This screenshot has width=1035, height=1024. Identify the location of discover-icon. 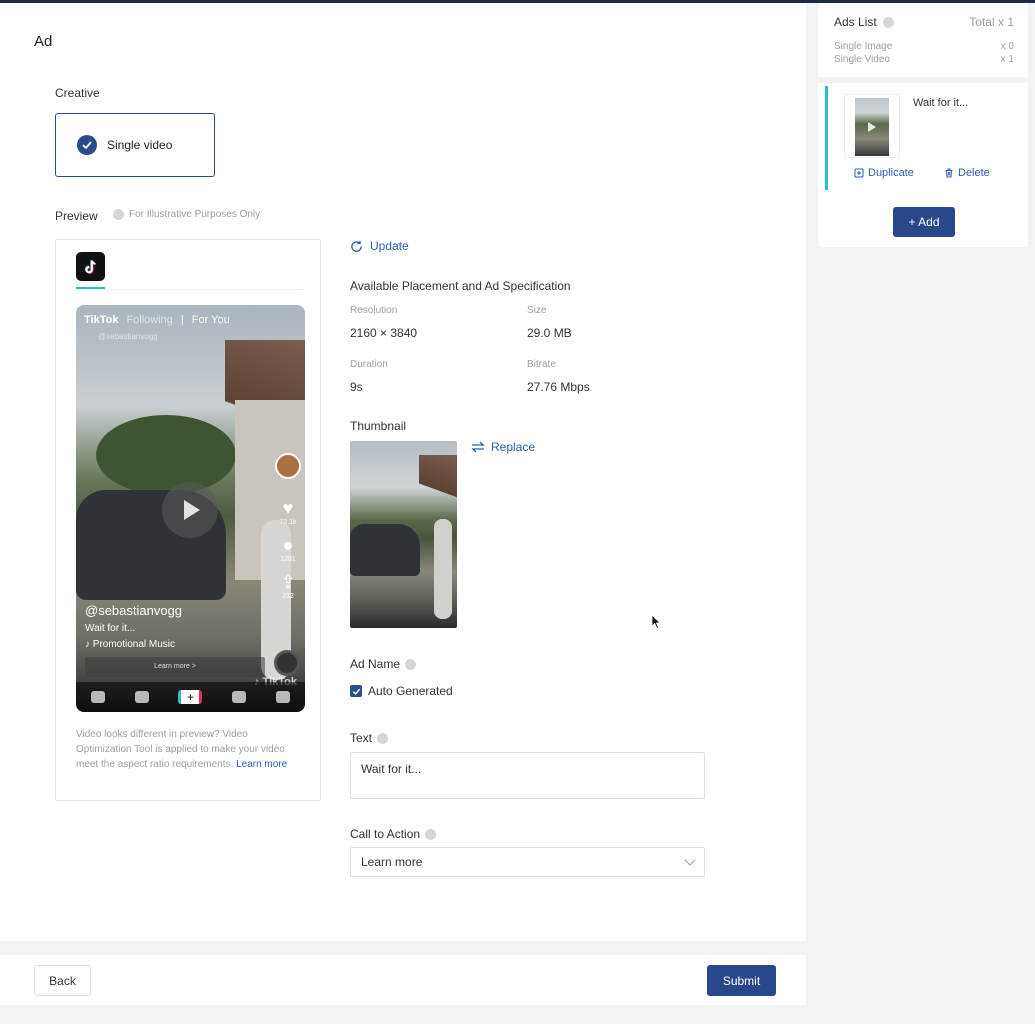
(141, 697).